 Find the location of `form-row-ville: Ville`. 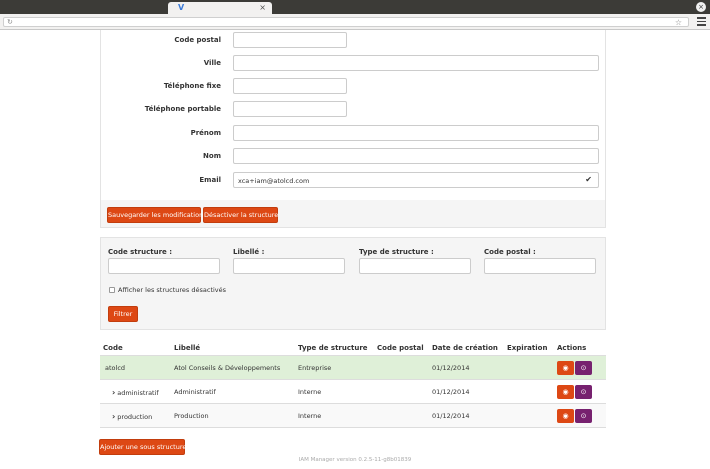

form-row-ville: Ville is located at coordinates (354, 63).